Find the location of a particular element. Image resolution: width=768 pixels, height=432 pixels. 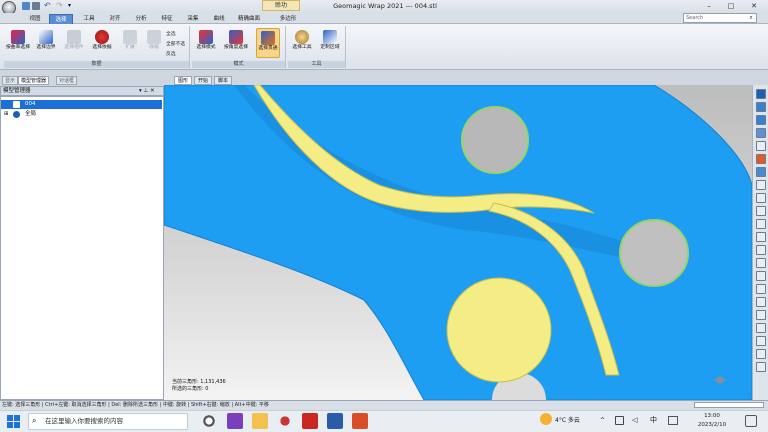

select-through-button: 选择贯通 is located at coordinates (268, 43).